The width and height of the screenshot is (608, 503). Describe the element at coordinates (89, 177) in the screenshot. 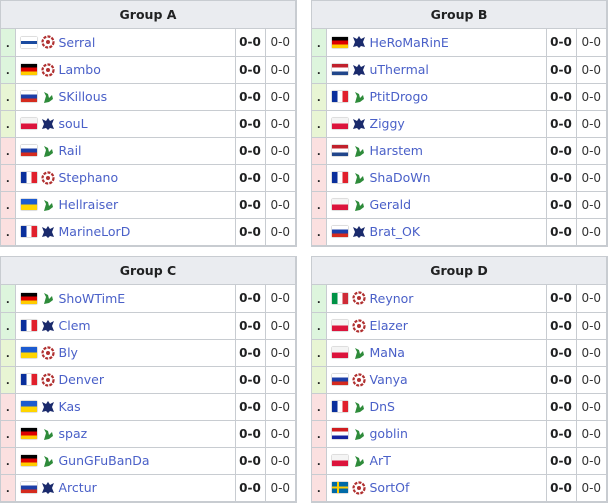

I see `player-link: Stephano` at that location.